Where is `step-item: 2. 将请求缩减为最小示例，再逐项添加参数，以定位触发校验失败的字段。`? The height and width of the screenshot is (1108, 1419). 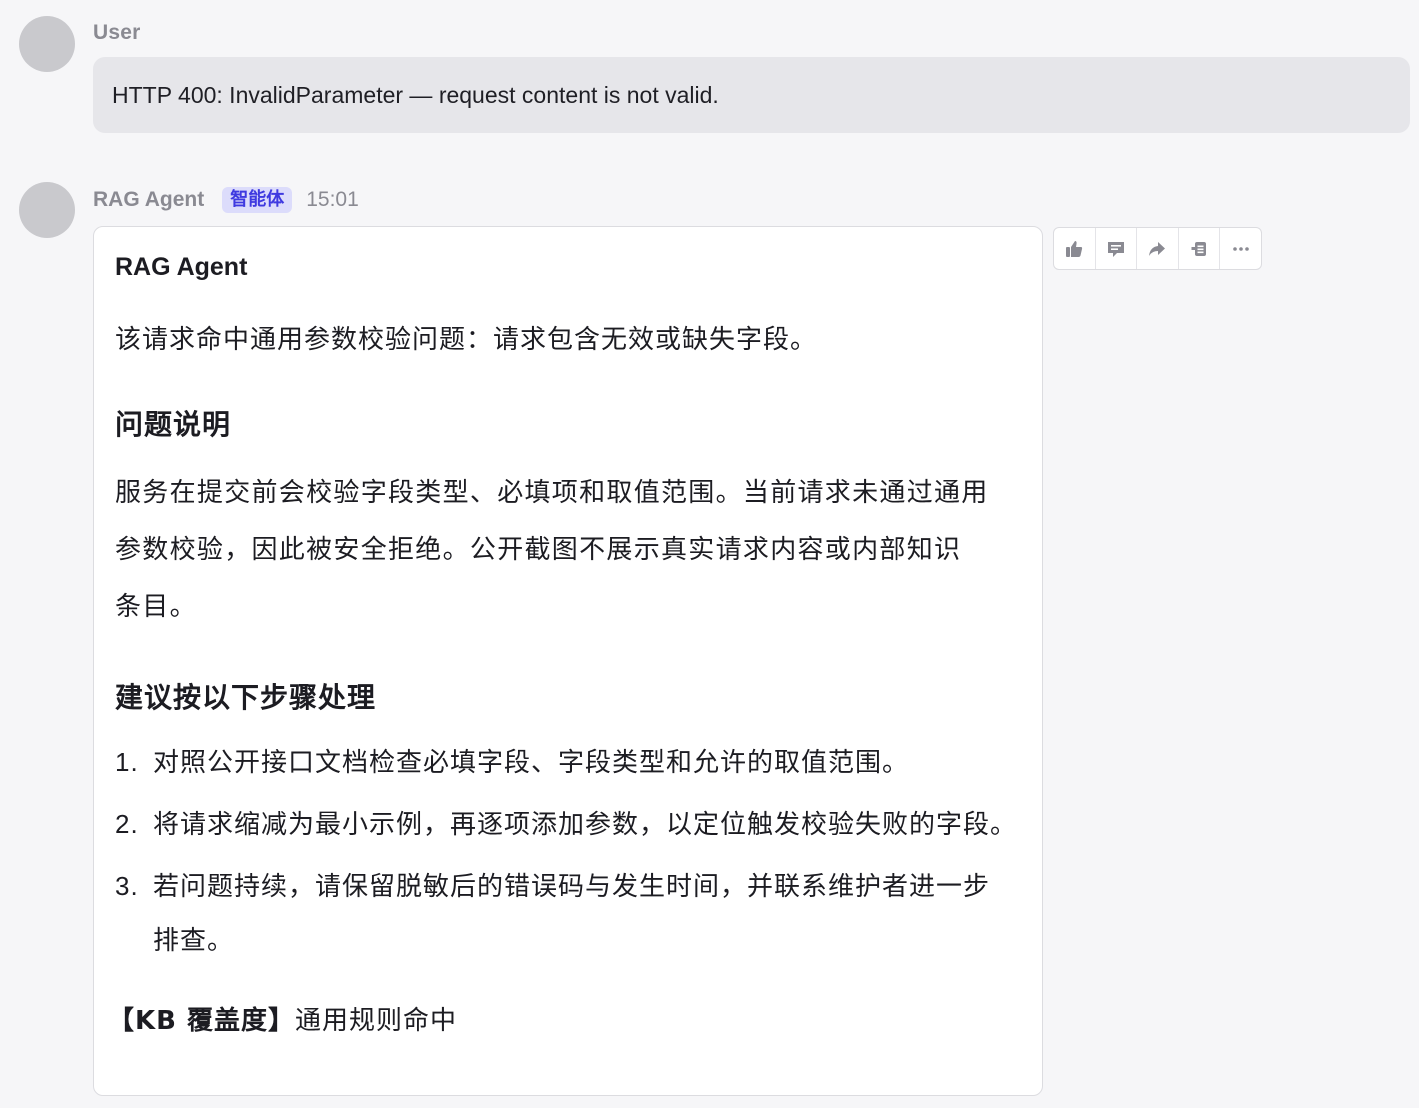
step-item: 2. 将请求缩减为最小示例，再逐项添加参数，以定位触发校验失败的字段。 is located at coordinates (566, 822).